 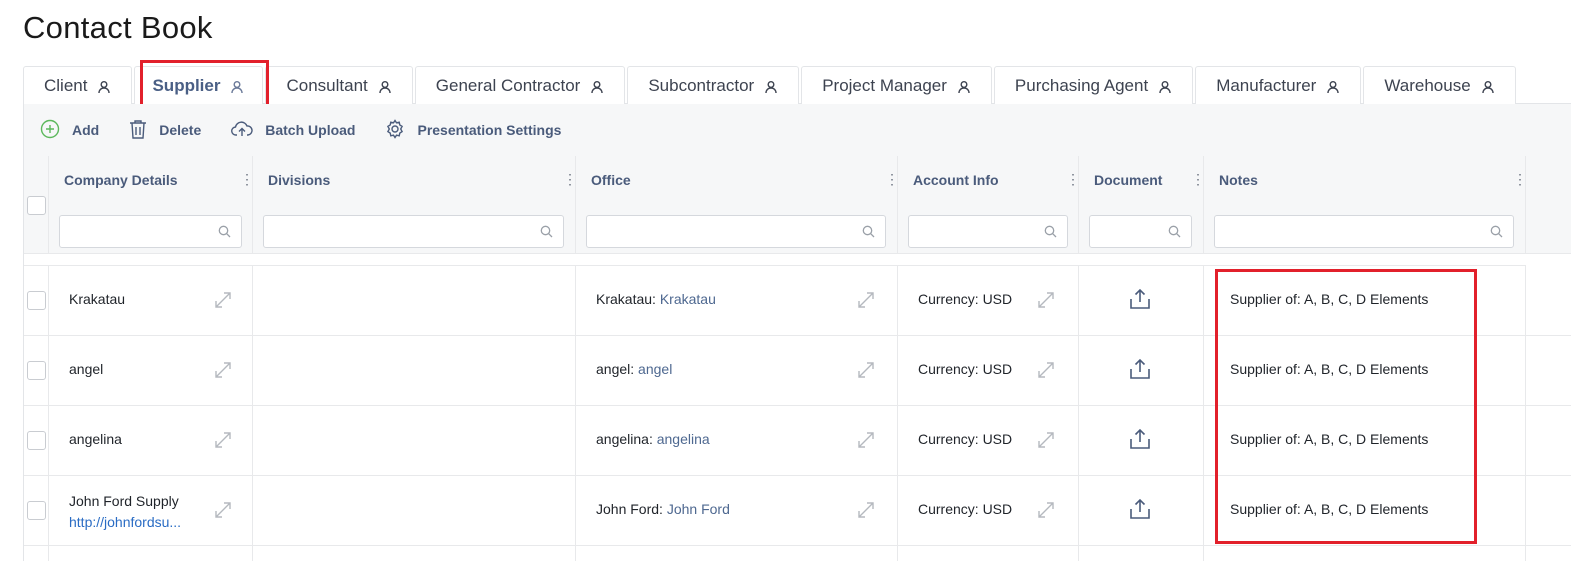 What do you see at coordinates (489, 130) in the screenshot?
I see `presentation-settings-label: Presentation Settings` at bounding box center [489, 130].